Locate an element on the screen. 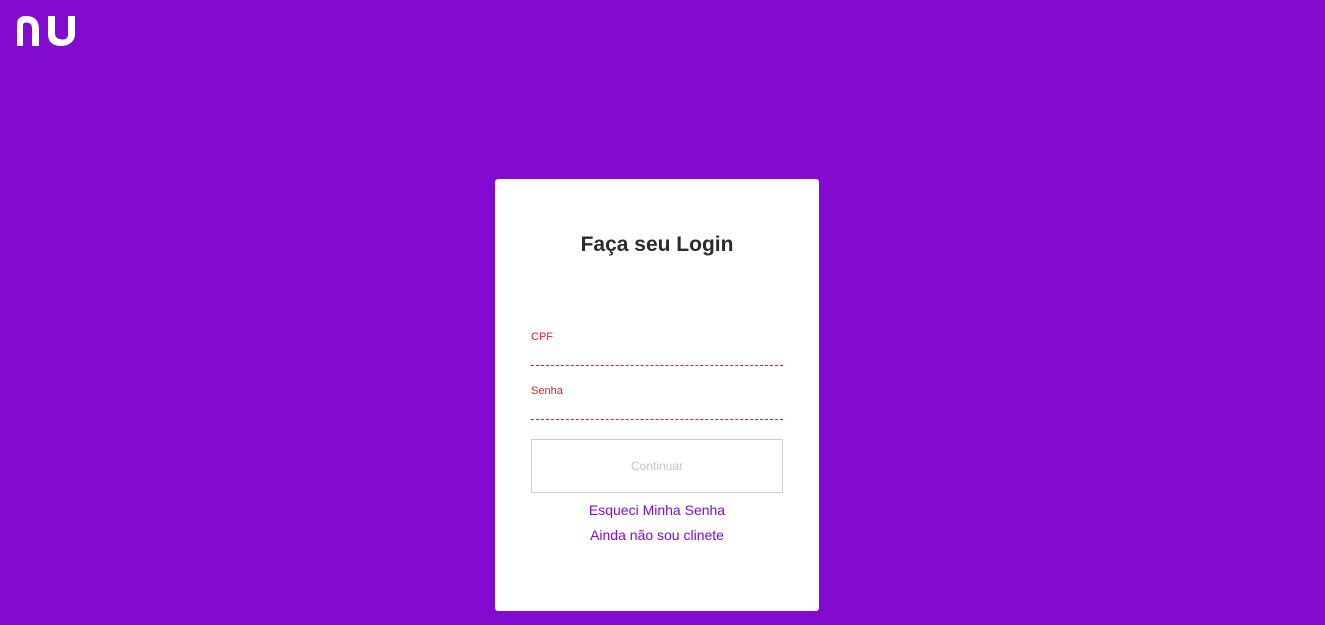 The image size is (1325, 625). senha-label: Senha is located at coordinates (547, 391).